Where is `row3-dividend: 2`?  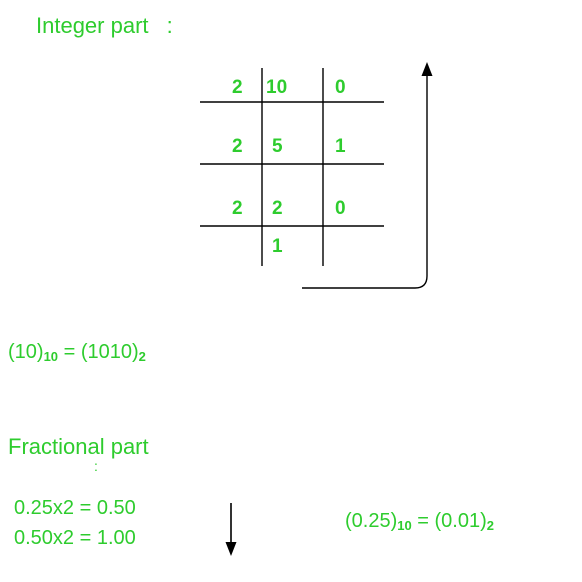 row3-dividend: 2 is located at coordinates (277, 208).